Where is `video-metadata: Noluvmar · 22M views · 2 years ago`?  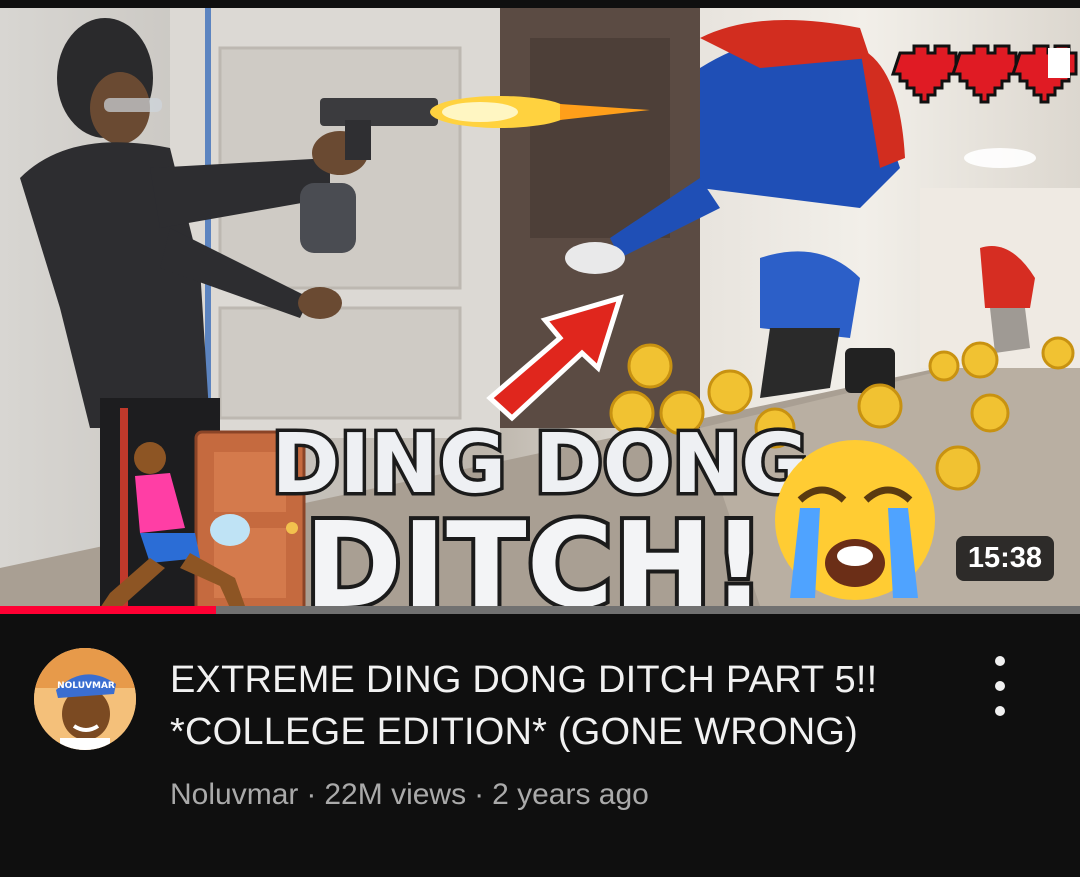
video-metadata: Noluvmar · 22M views · 2 years ago is located at coordinates (409, 795).